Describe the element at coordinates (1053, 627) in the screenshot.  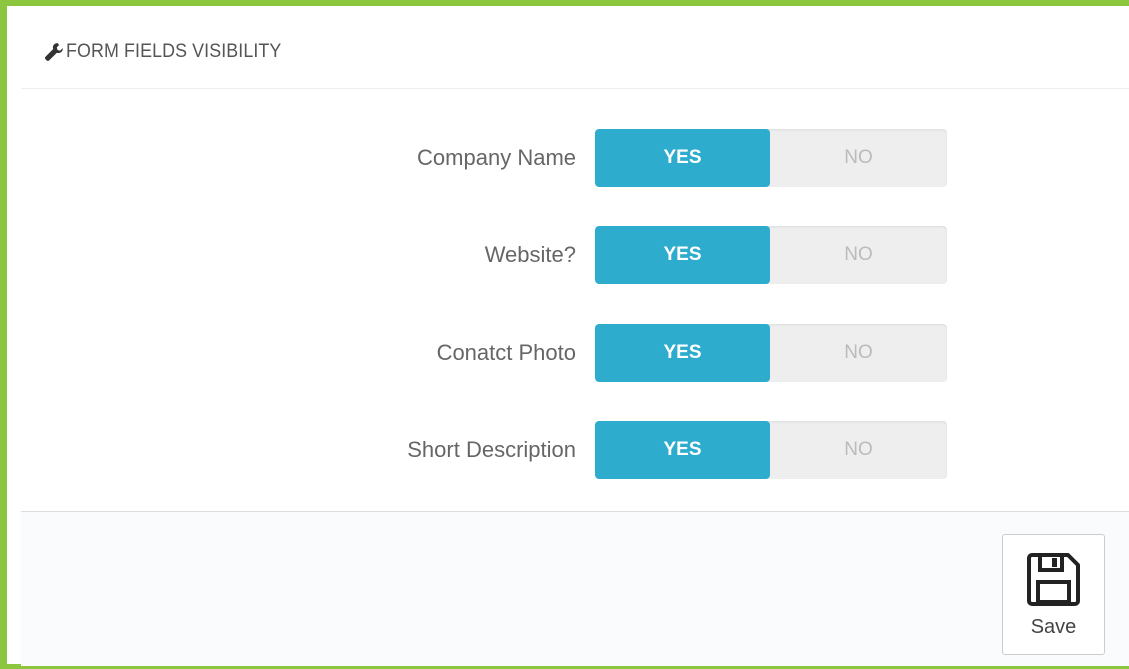
I see `save-button-label: Save` at that location.